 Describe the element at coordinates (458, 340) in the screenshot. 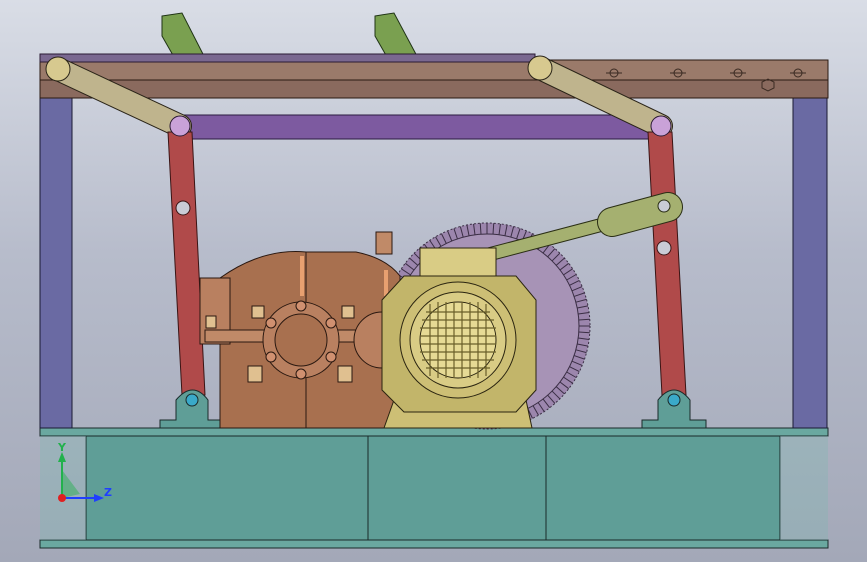

I see `motor-fan-grille` at that location.